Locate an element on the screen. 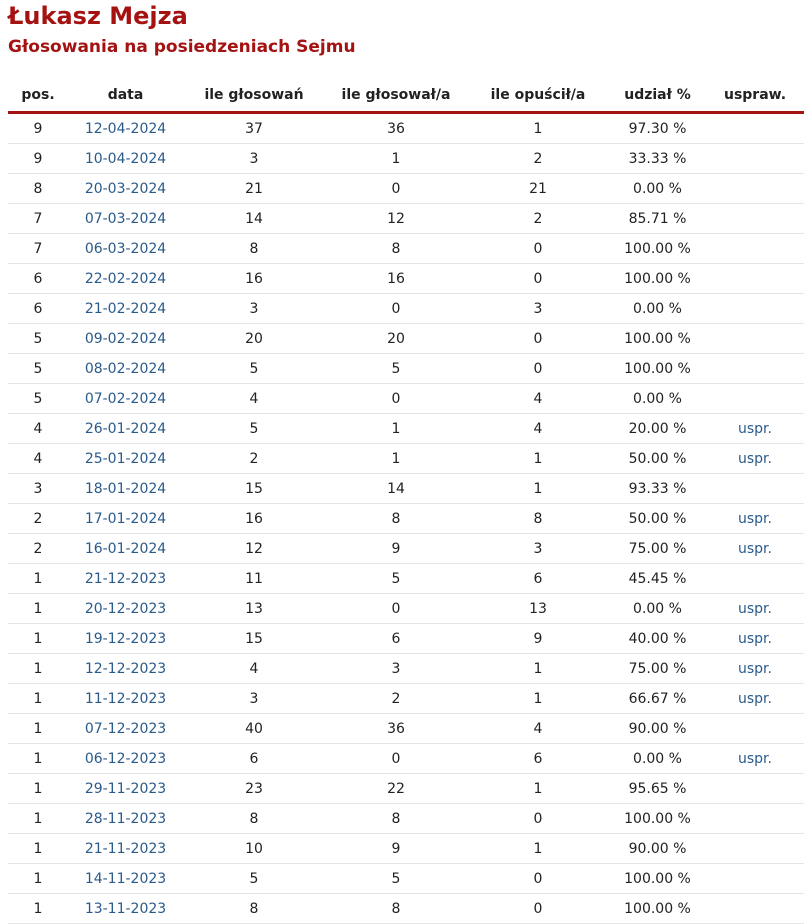 The width and height of the screenshot is (809, 924). cell-date-link: 28-11-2023 is located at coordinates (125, 819).